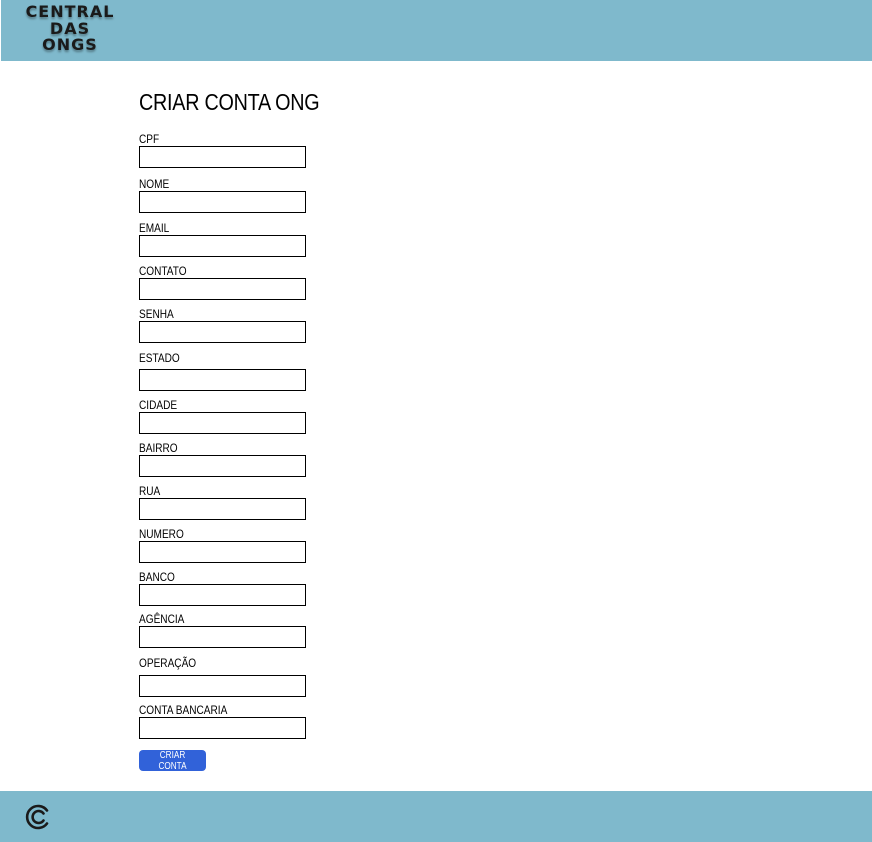 The width and height of the screenshot is (872, 842). What do you see at coordinates (156, 314) in the screenshot?
I see `senha-label: SENHA` at bounding box center [156, 314].